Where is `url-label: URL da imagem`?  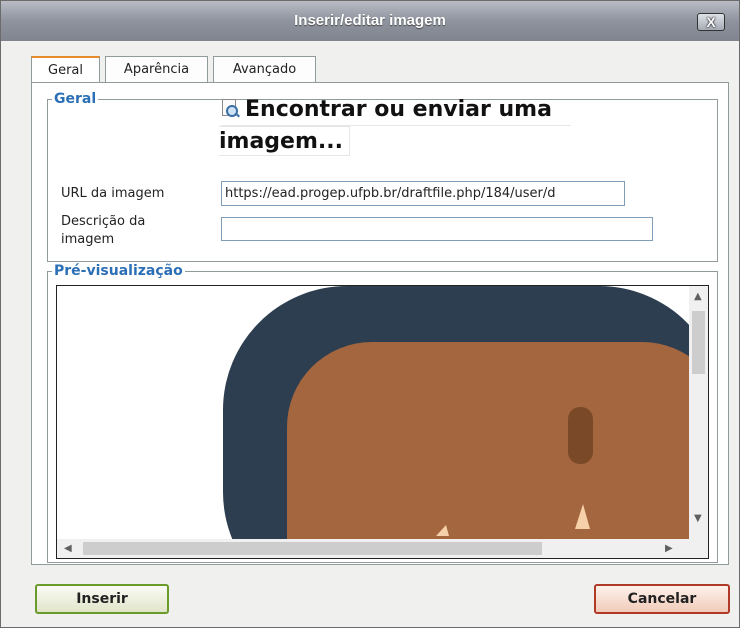
url-label: URL da imagem is located at coordinates (113, 193).